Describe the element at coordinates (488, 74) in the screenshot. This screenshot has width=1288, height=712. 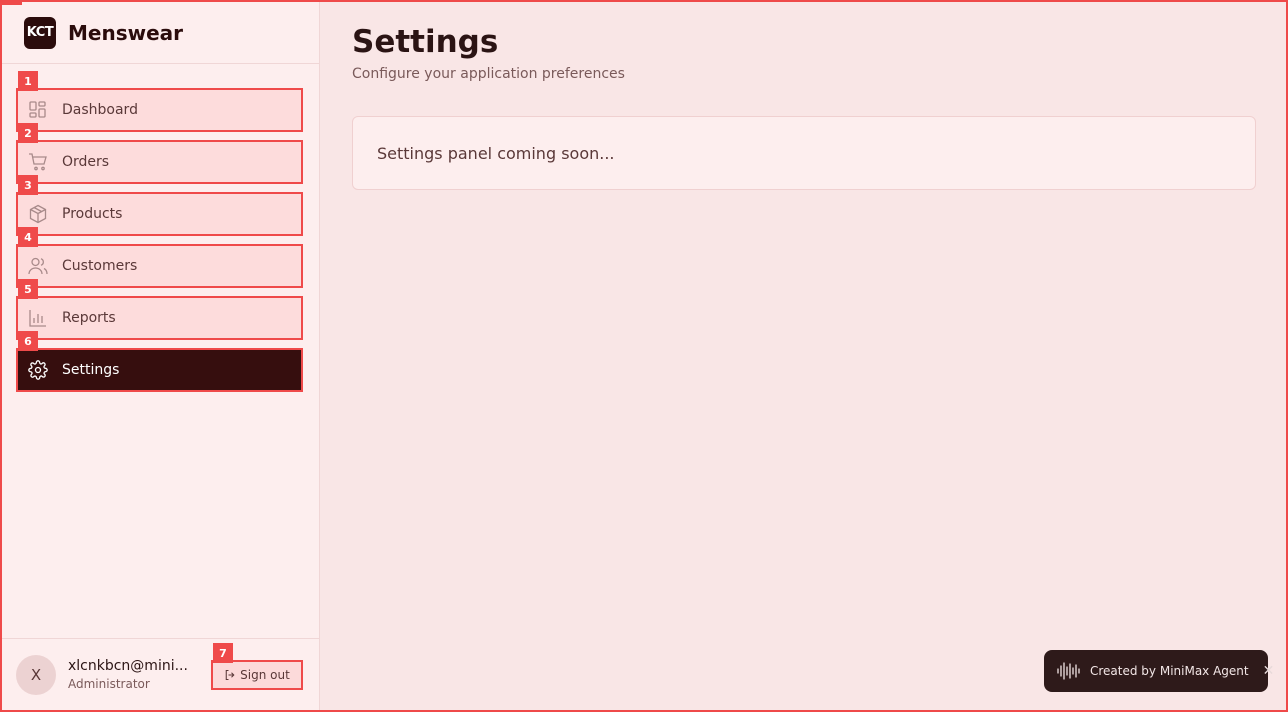
I see `page-subtitle: Configure your application preferences` at that location.